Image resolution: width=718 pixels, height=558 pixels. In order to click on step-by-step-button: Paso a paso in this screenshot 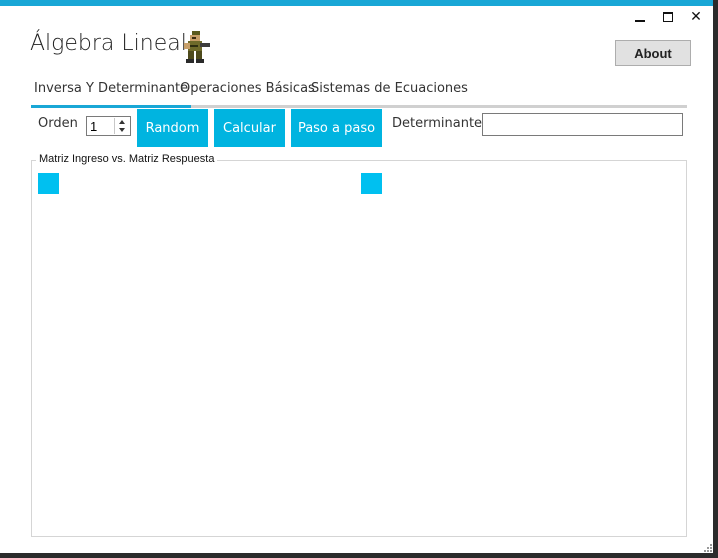, I will do `click(336, 128)`.